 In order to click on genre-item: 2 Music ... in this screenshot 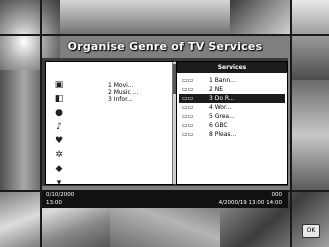, I will do `click(138, 92)`.